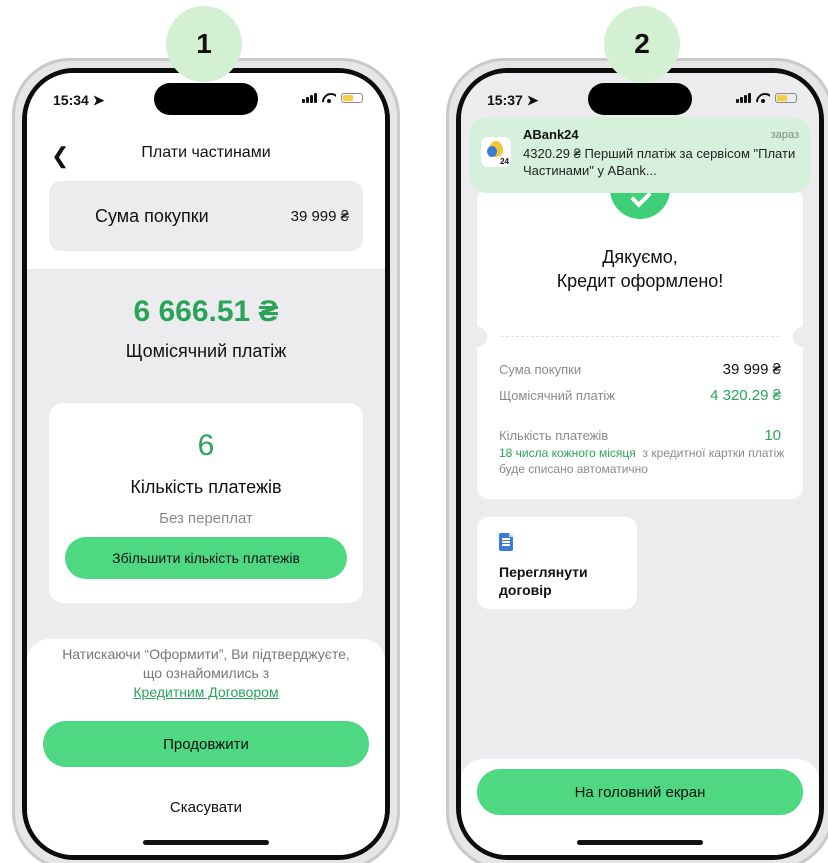  What do you see at coordinates (803, 337) in the screenshot?
I see `ticket-notch-right` at bounding box center [803, 337].